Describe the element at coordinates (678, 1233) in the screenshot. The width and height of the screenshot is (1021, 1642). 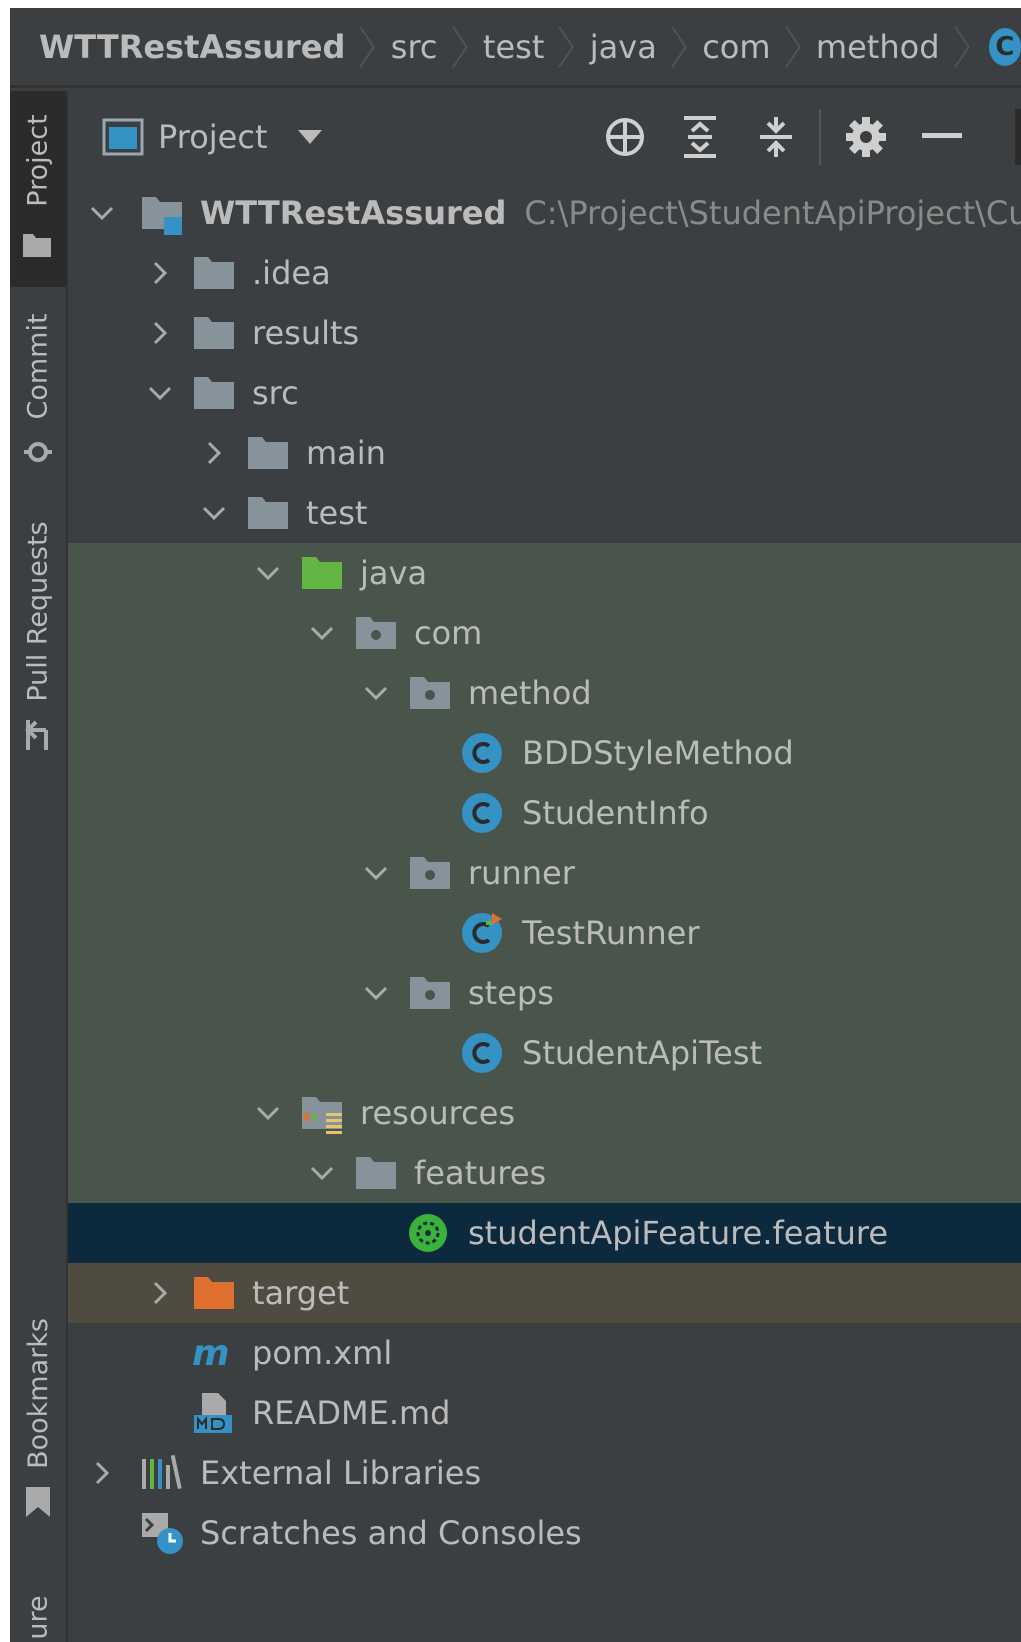
I see `tree-label-feature-file: studentApiFeature.feature` at that location.